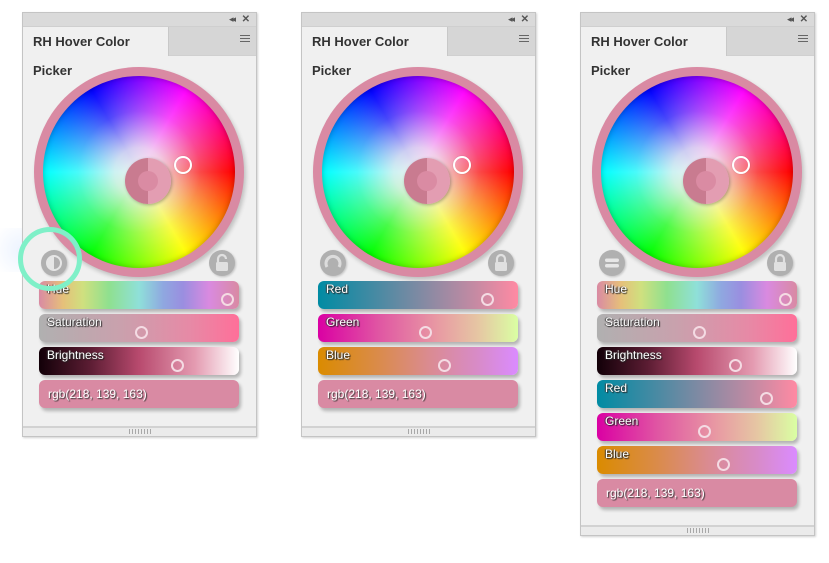  I want to click on equals-bars-icon, so click(612, 263).